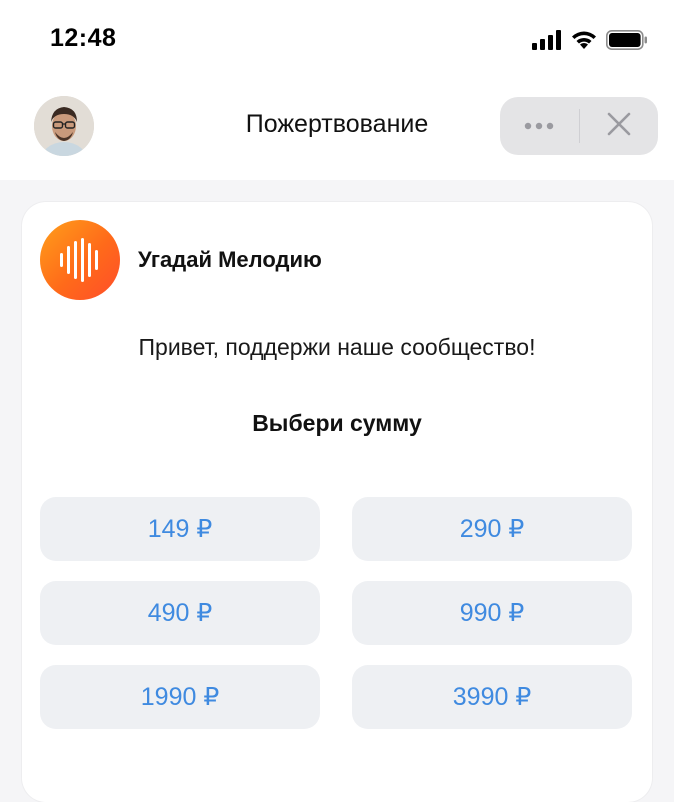 This screenshot has width=674, height=802. I want to click on nav-action-group, so click(579, 126).